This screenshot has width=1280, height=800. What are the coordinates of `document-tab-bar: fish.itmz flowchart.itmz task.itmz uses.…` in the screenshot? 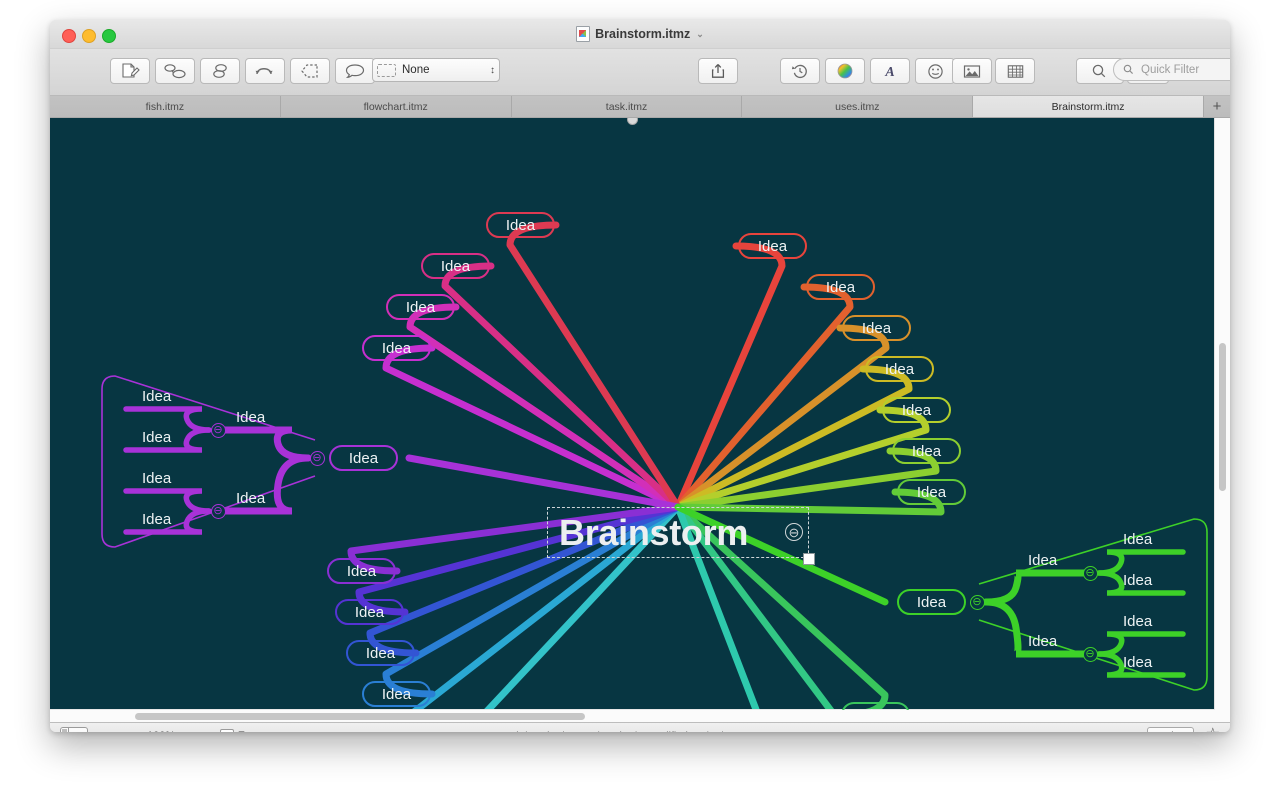 It's located at (640, 107).